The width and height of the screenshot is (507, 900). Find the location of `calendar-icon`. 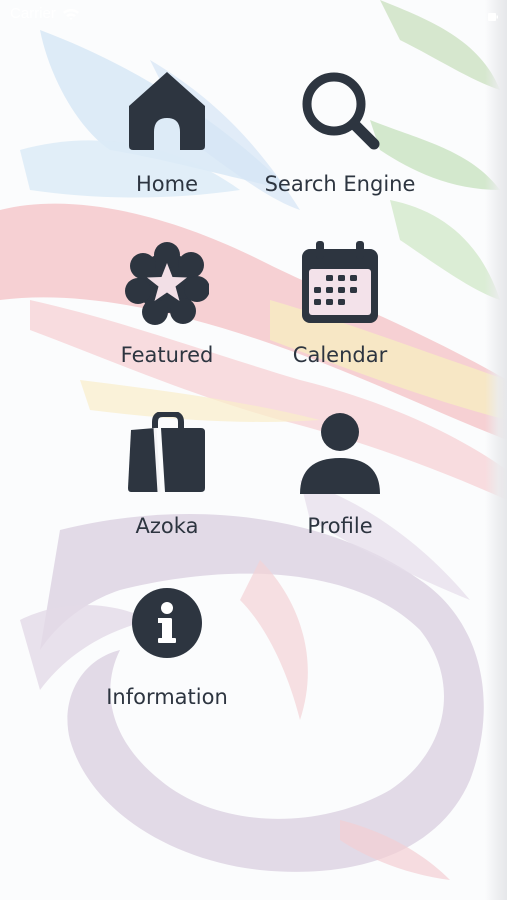

calendar-icon is located at coordinates (340, 283).